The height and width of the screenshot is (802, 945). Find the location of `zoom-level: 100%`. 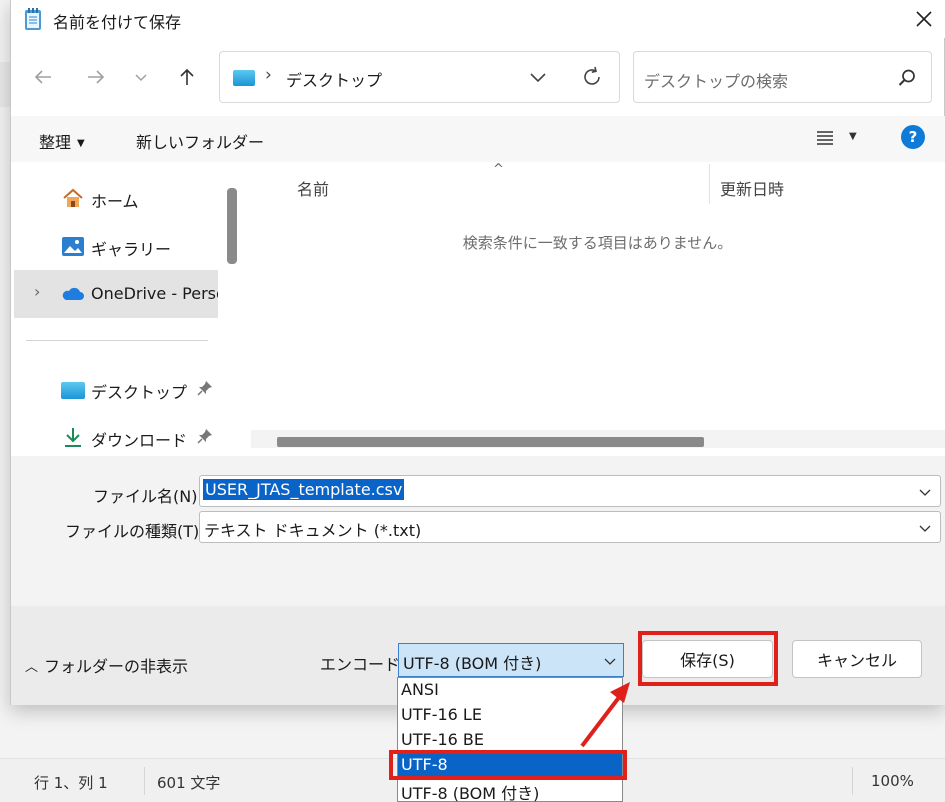

zoom-level: 100% is located at coordinates (892, 781).